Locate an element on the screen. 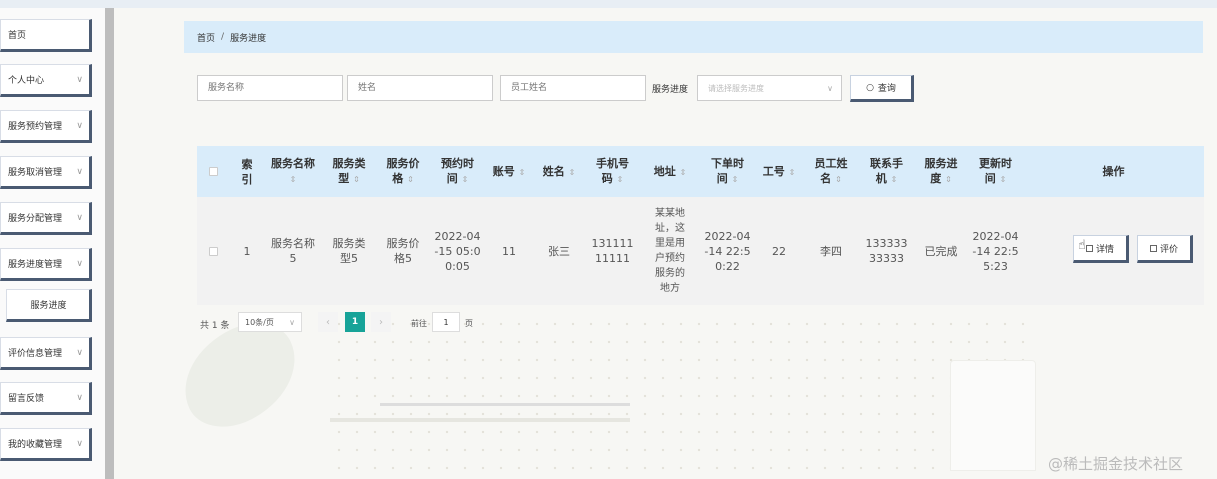 The height and width of the screenshot is (479, 1217). header-contact-phone: 联系手机 ⇕ is located at coordinates (886, 171).